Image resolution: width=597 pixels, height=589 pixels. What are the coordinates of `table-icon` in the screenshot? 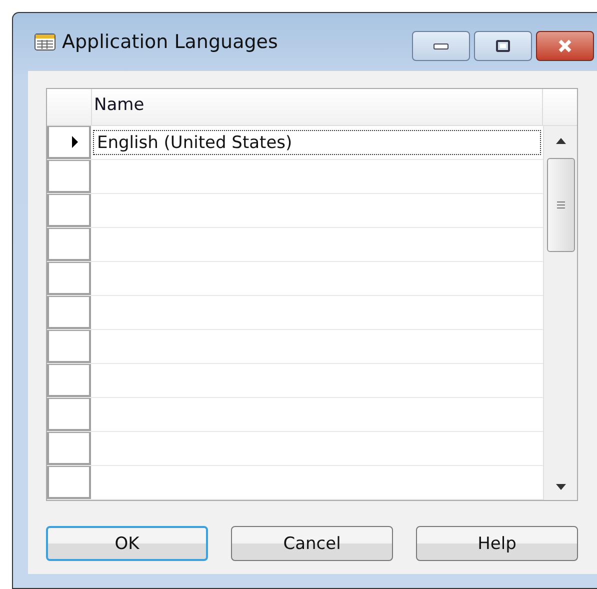 It's located at (45, 42).